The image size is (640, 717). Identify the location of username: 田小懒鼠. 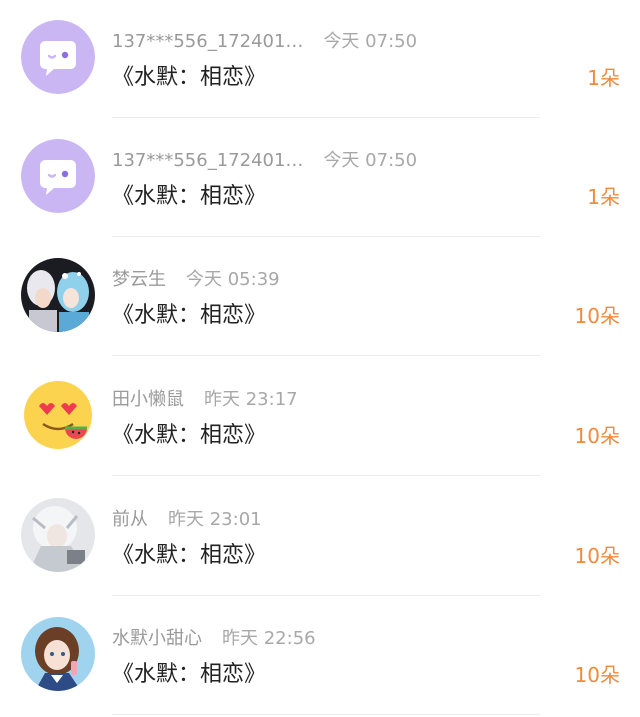
(148, 399).